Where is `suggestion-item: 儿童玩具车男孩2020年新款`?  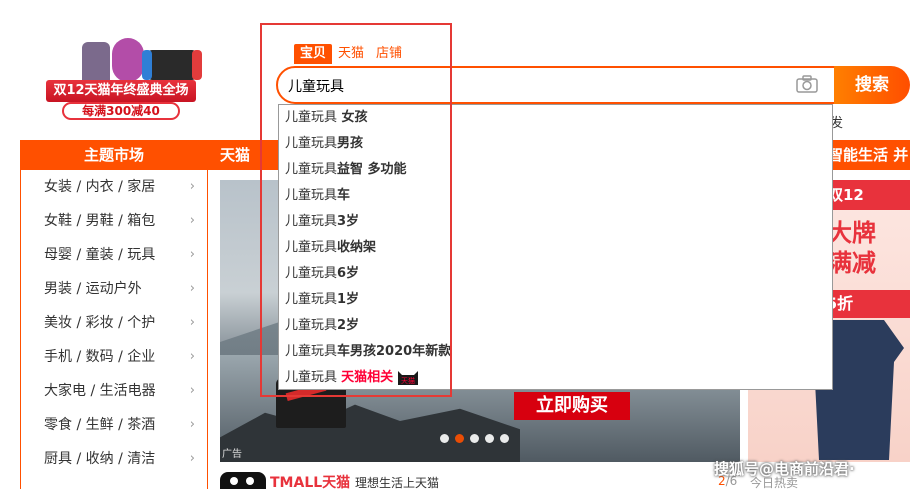 suggestion-item: 儿童玩具车男孩2020年新款 is located at coordinates (555, 352).